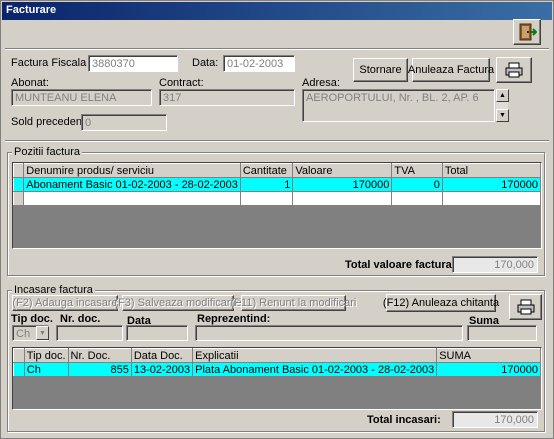  I want to click on anuleaza-chitanta-button: (F12) Anuleaza chitanta, so click(441, 303).